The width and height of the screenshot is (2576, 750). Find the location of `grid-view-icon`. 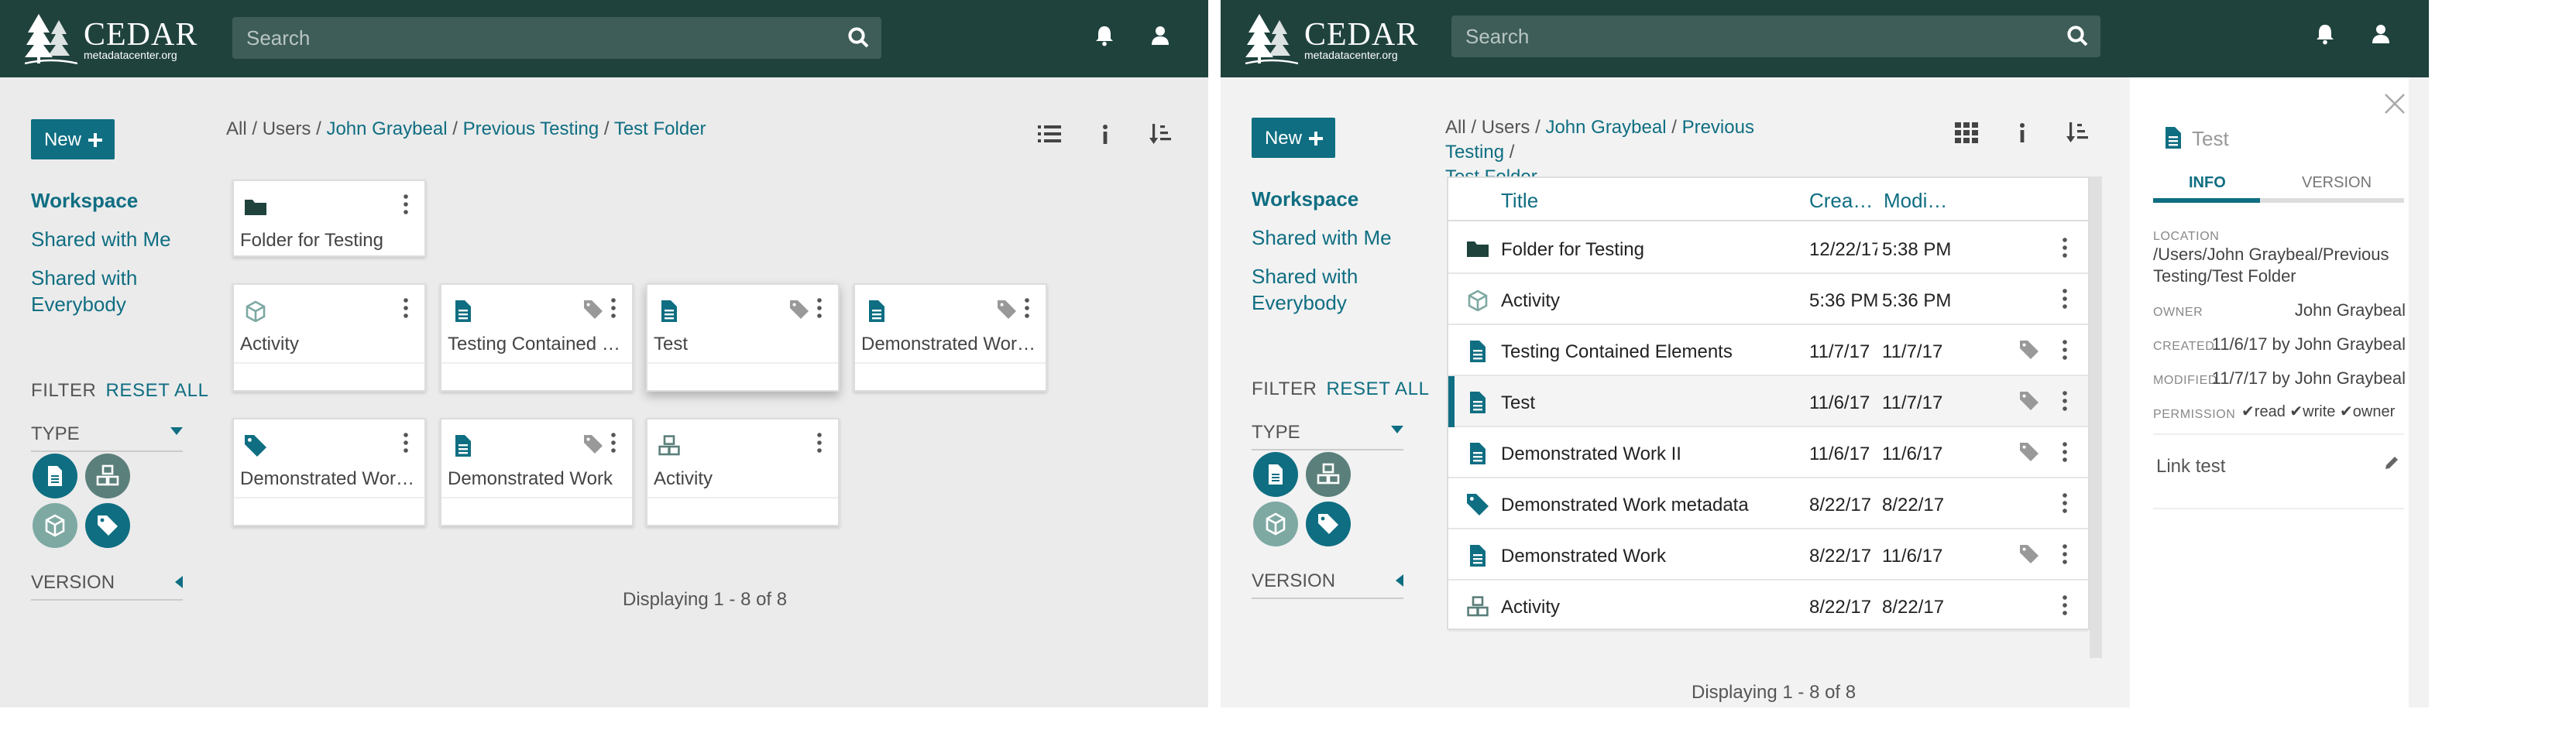

grid-view-icon is located at coordinates (1966, 132).